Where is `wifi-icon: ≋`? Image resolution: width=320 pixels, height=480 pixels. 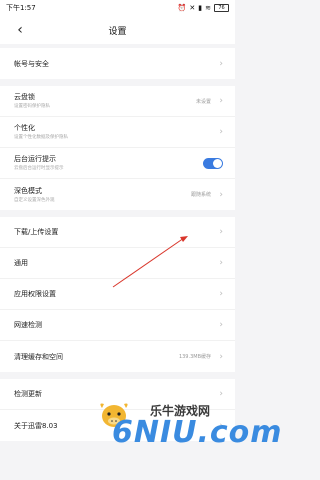 wifi-icon: ≋ is located at coordinates (208, 7).